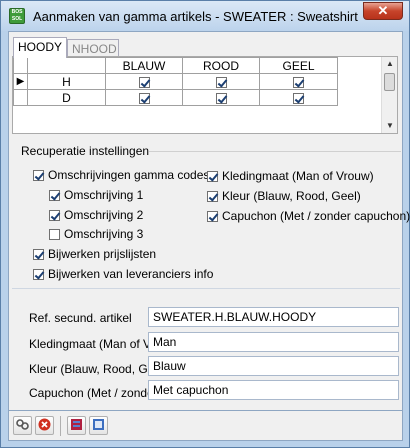 The image size is (410, 448). What do you see at coordinates (66, 81) in the screenshot?
I see `row-label: H` at bounding box center [66, 81].